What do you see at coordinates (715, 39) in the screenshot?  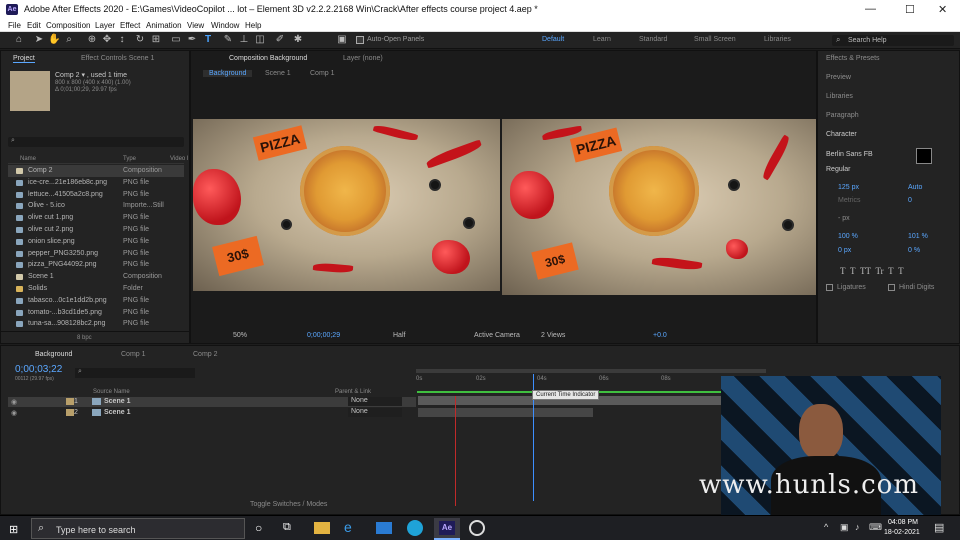 I see `workspace-small-screen: Small Screen` at bounding box center [715, 39].